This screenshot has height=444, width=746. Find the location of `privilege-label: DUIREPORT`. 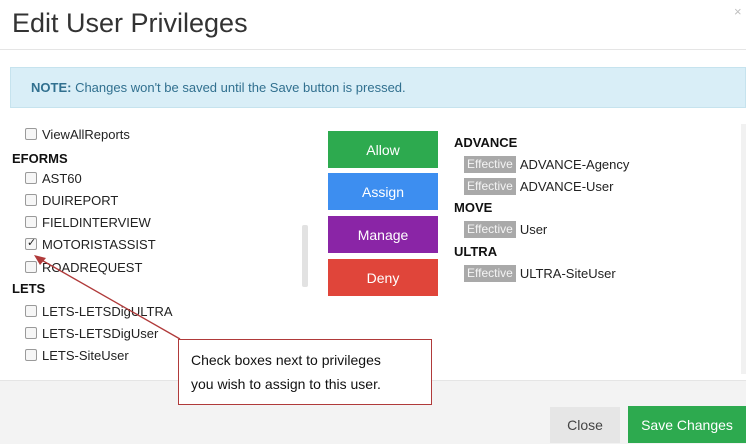

privilege-label: DUIREPORT is located at coordinates (80, 200).